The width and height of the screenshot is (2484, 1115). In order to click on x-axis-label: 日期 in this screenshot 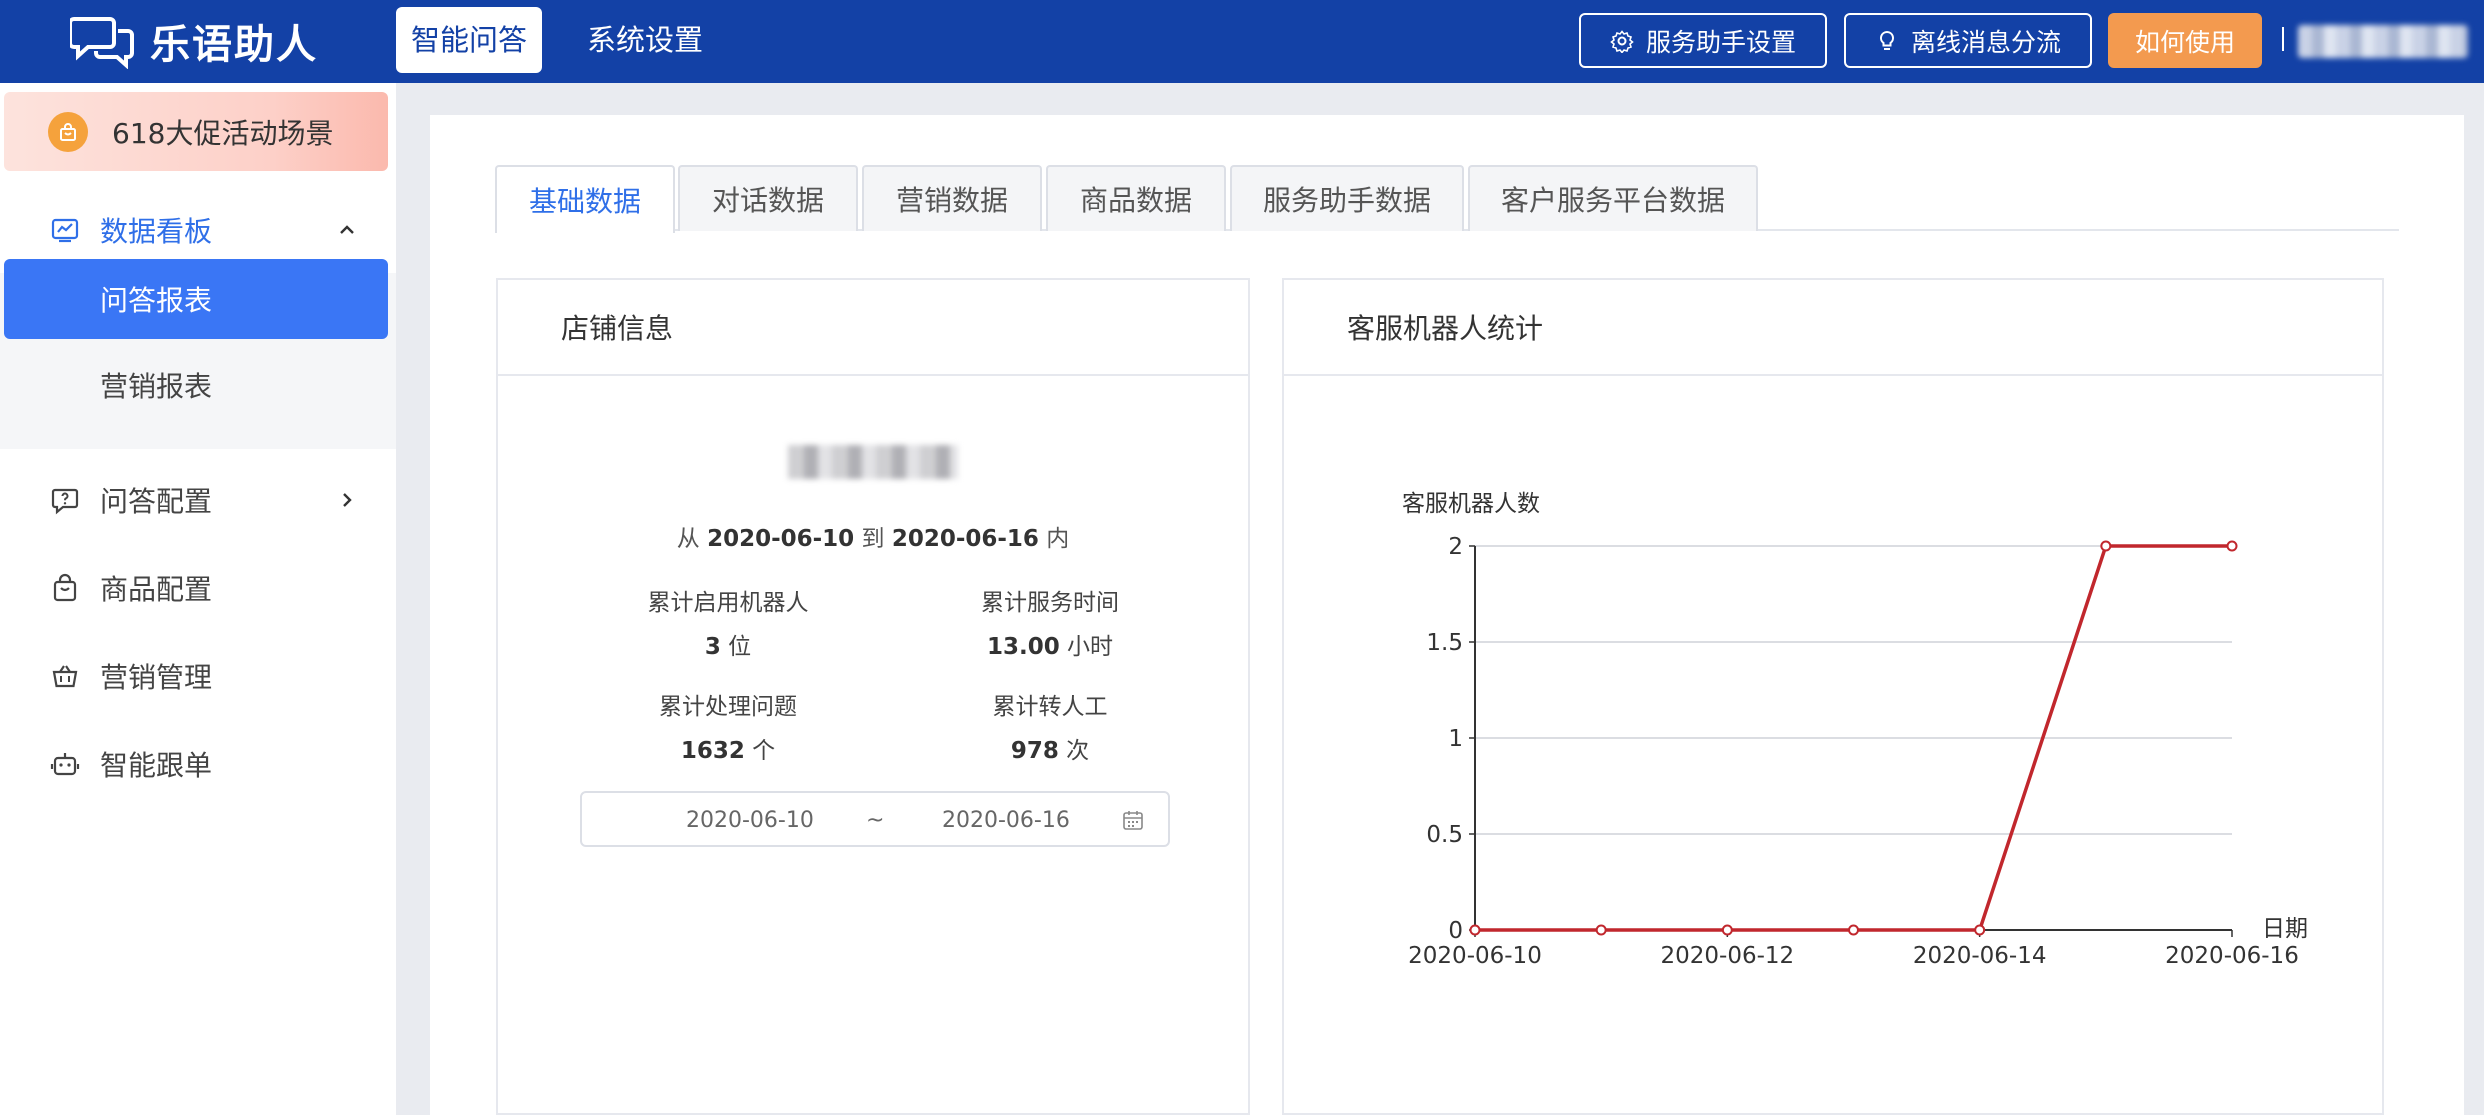, I will do `click(2285, 929)`.